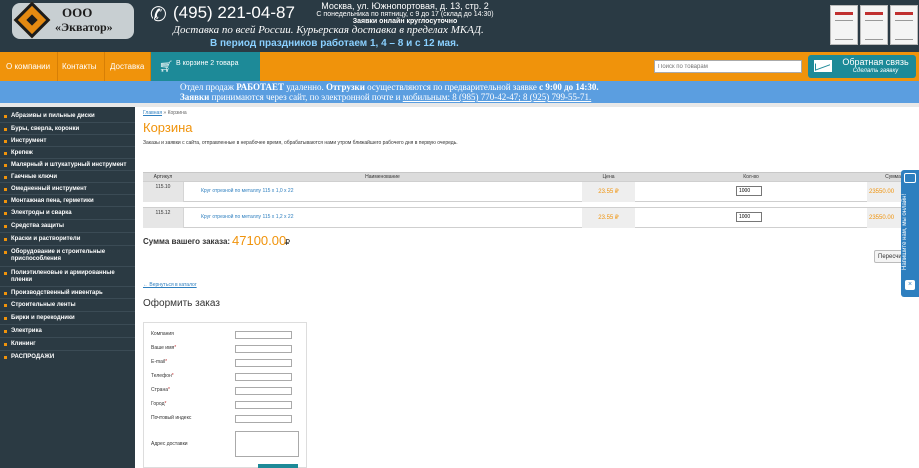 The width and height of the screenshot is (919, 468). I want to click on row-product-link: Круг отрезной по металлу 115 х 1,0 х 22, so click(247, 191).